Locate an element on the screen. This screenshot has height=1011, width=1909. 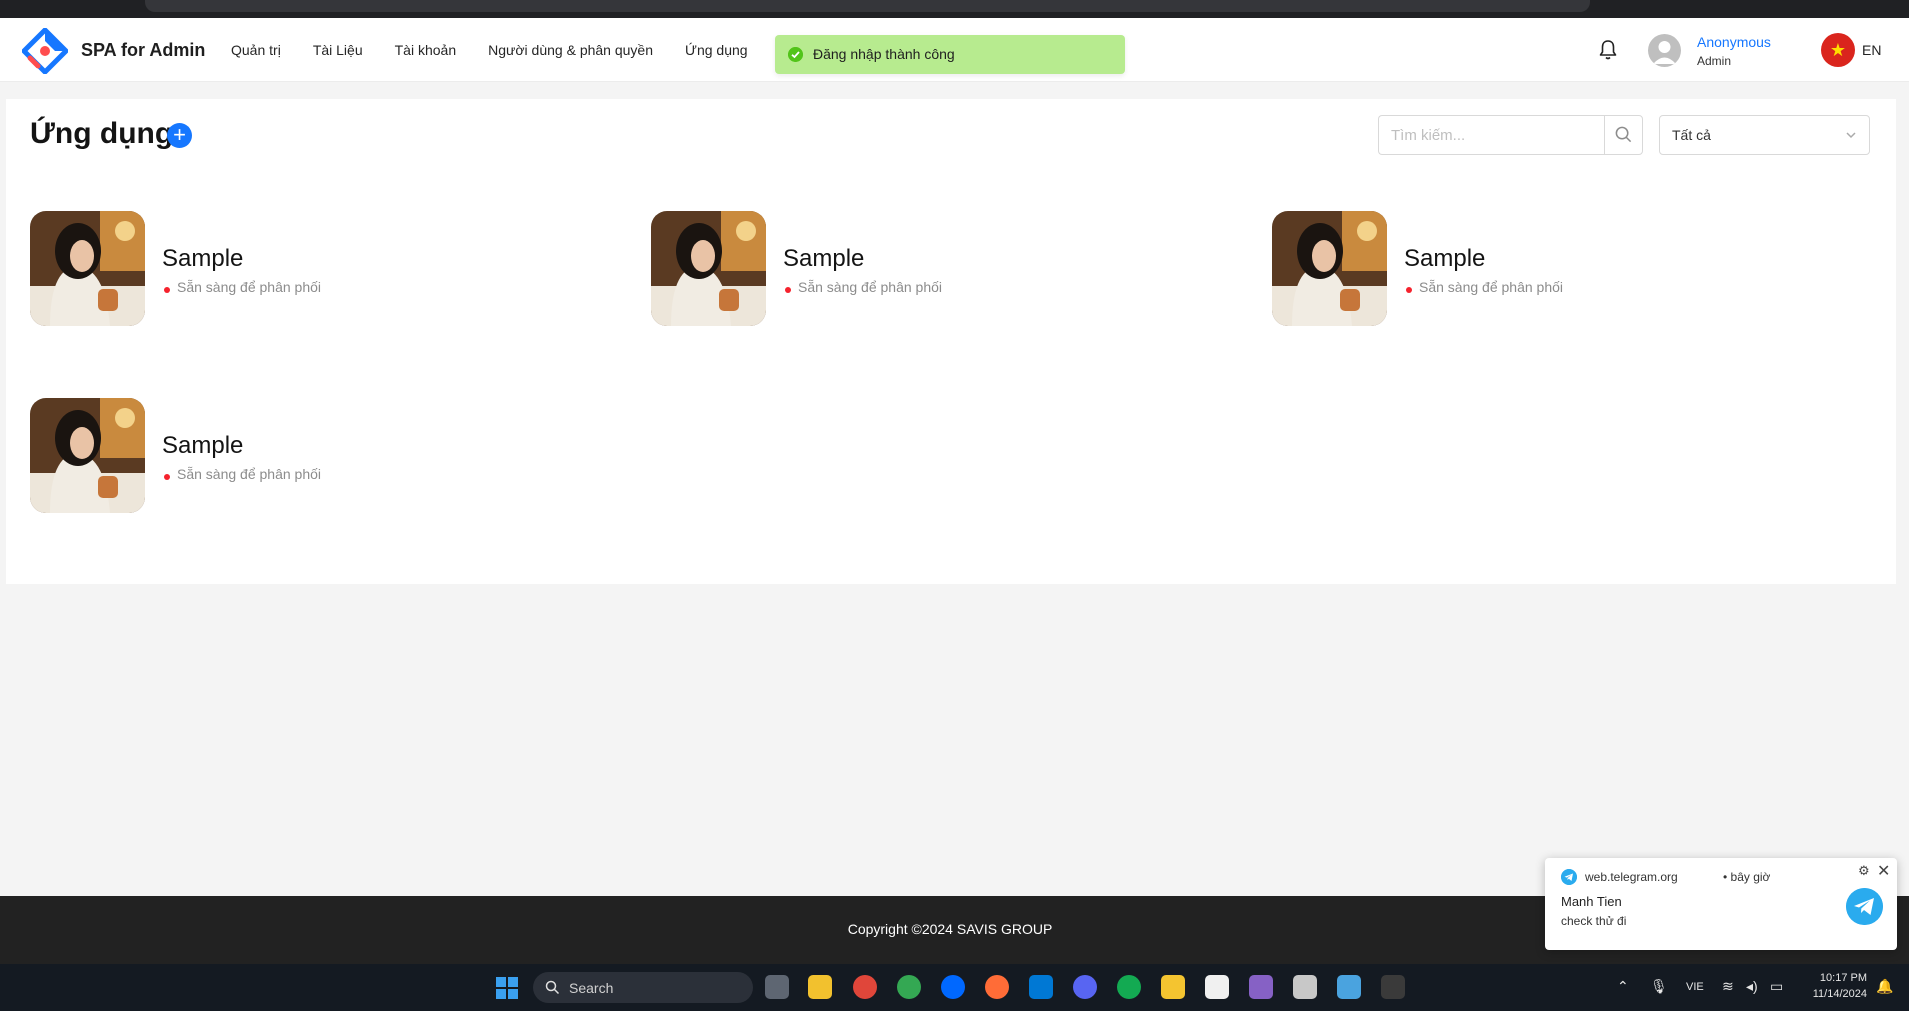
add-app-button: + is located at coordinates (179, 135).